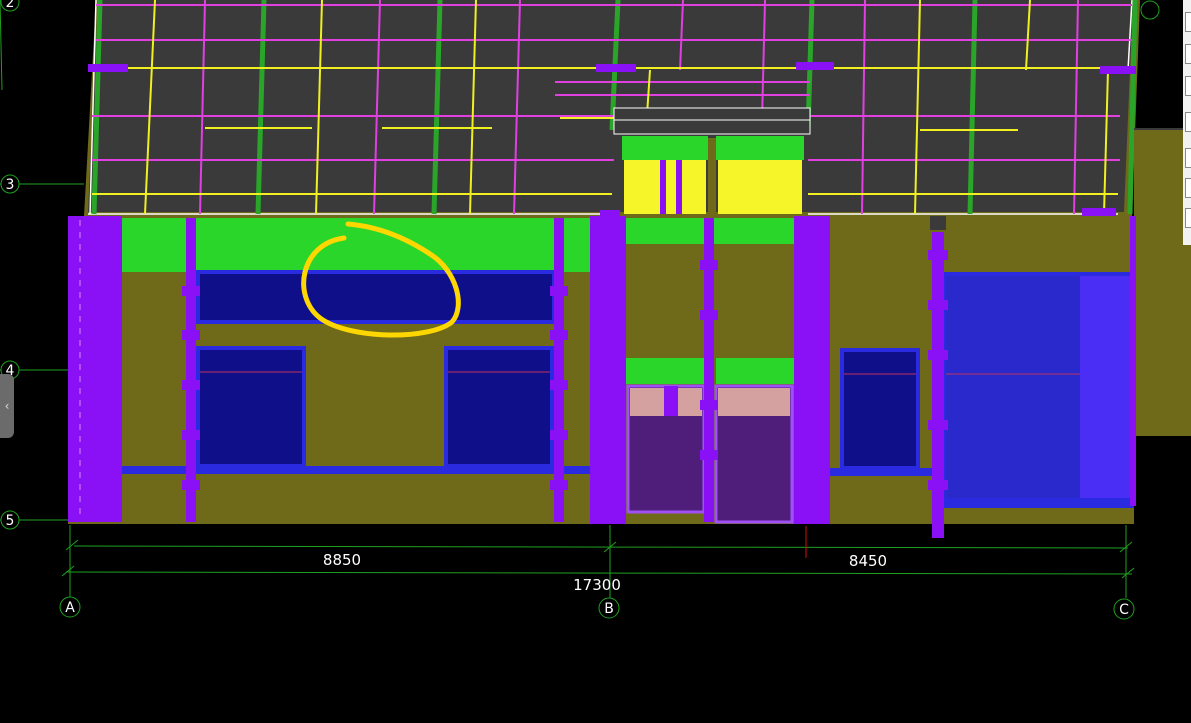  Describe the element at coordinates (712, 161) in the screenshot. I see `stair-opening` at that location.